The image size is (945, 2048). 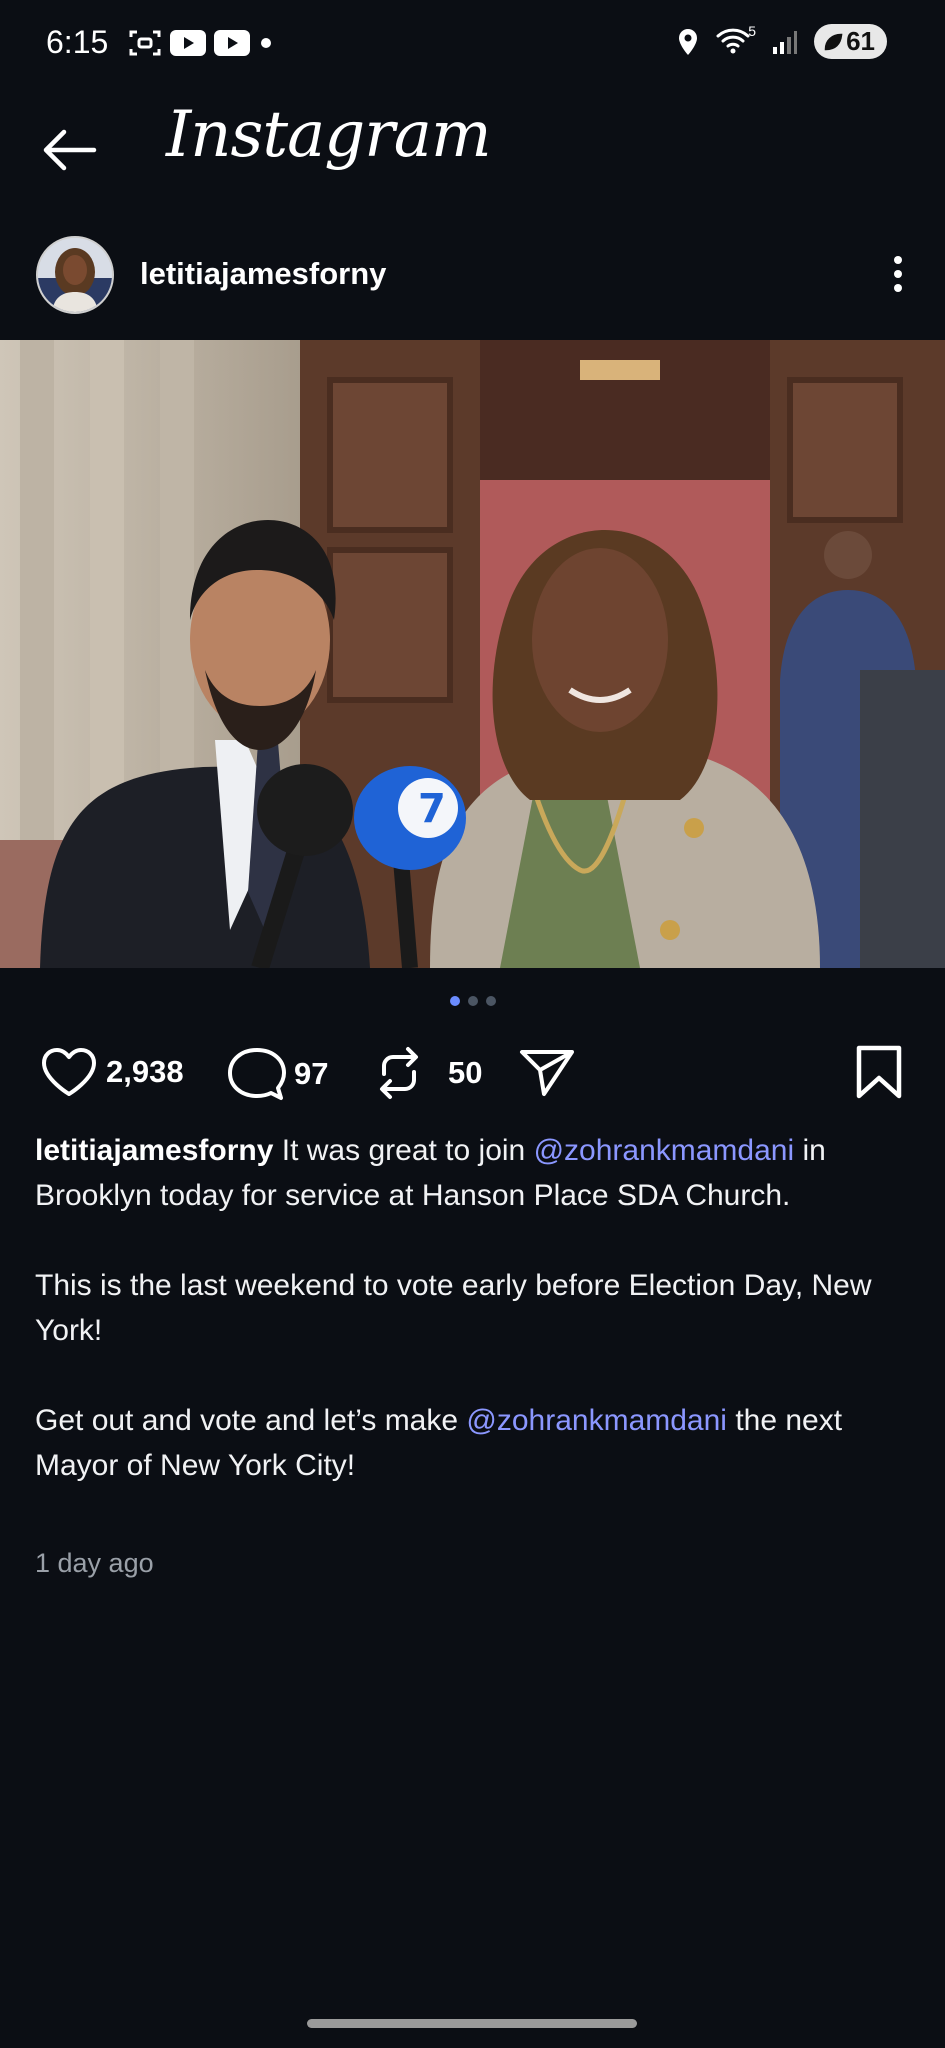 What do you see at coordinates (860, 41) in the screenshot?
I see `battery-level: 61` at bounding box center [860, 41].